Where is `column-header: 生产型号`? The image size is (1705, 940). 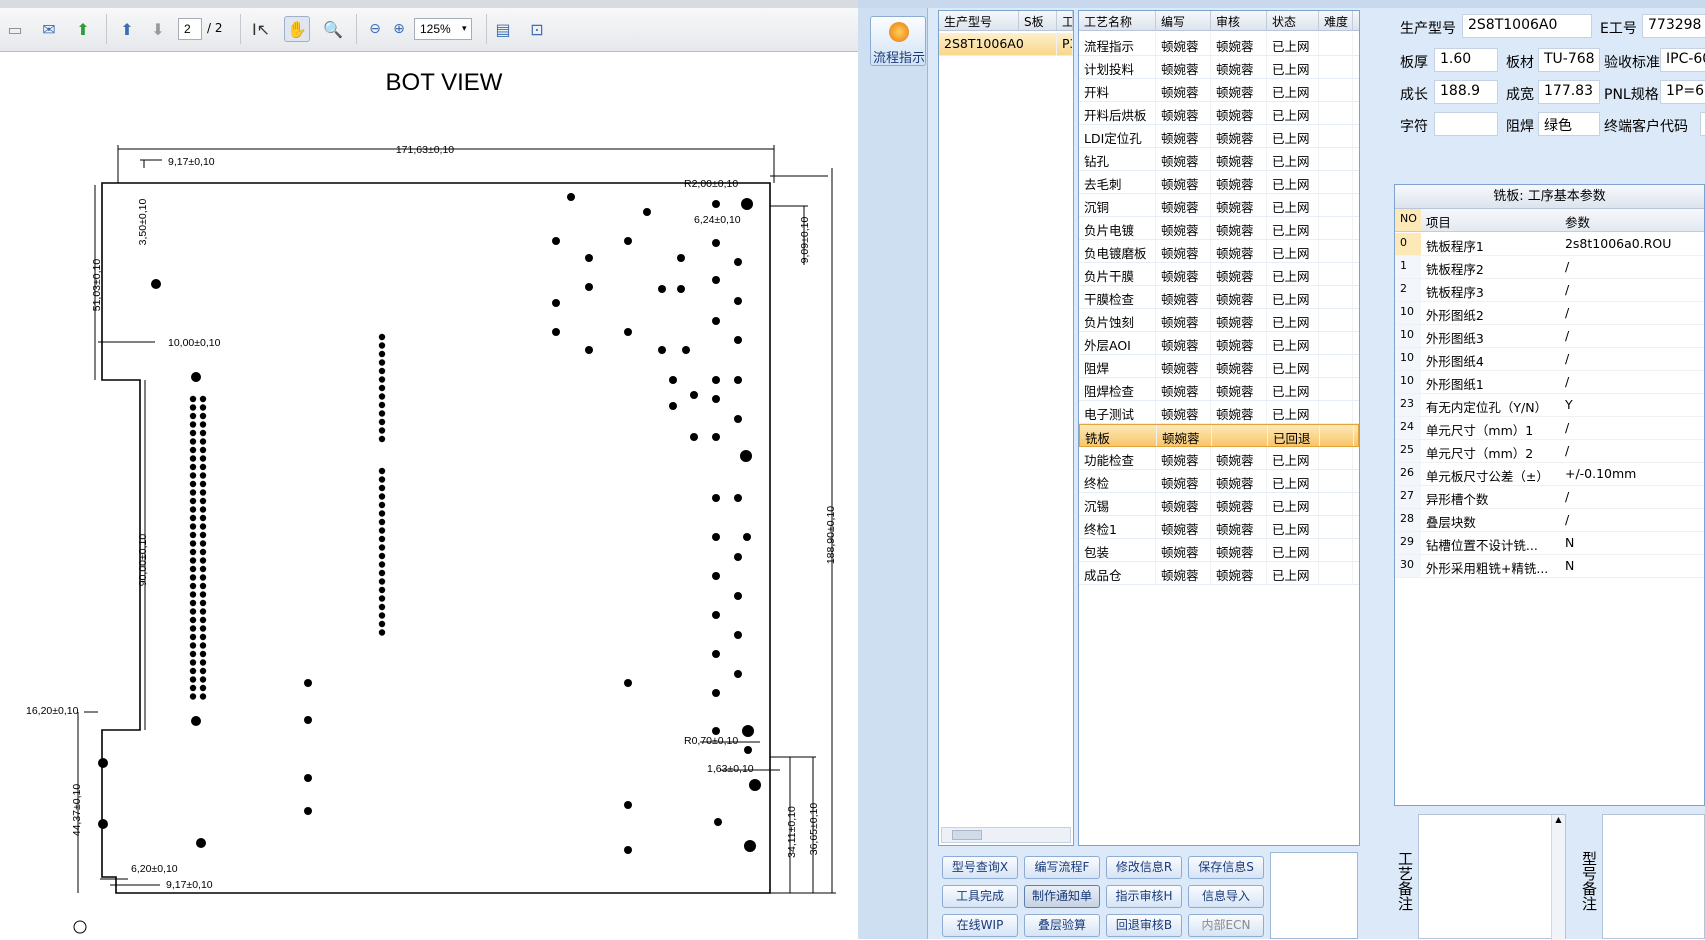 column-header: 生产型号 is located at coordinates (979, 20).